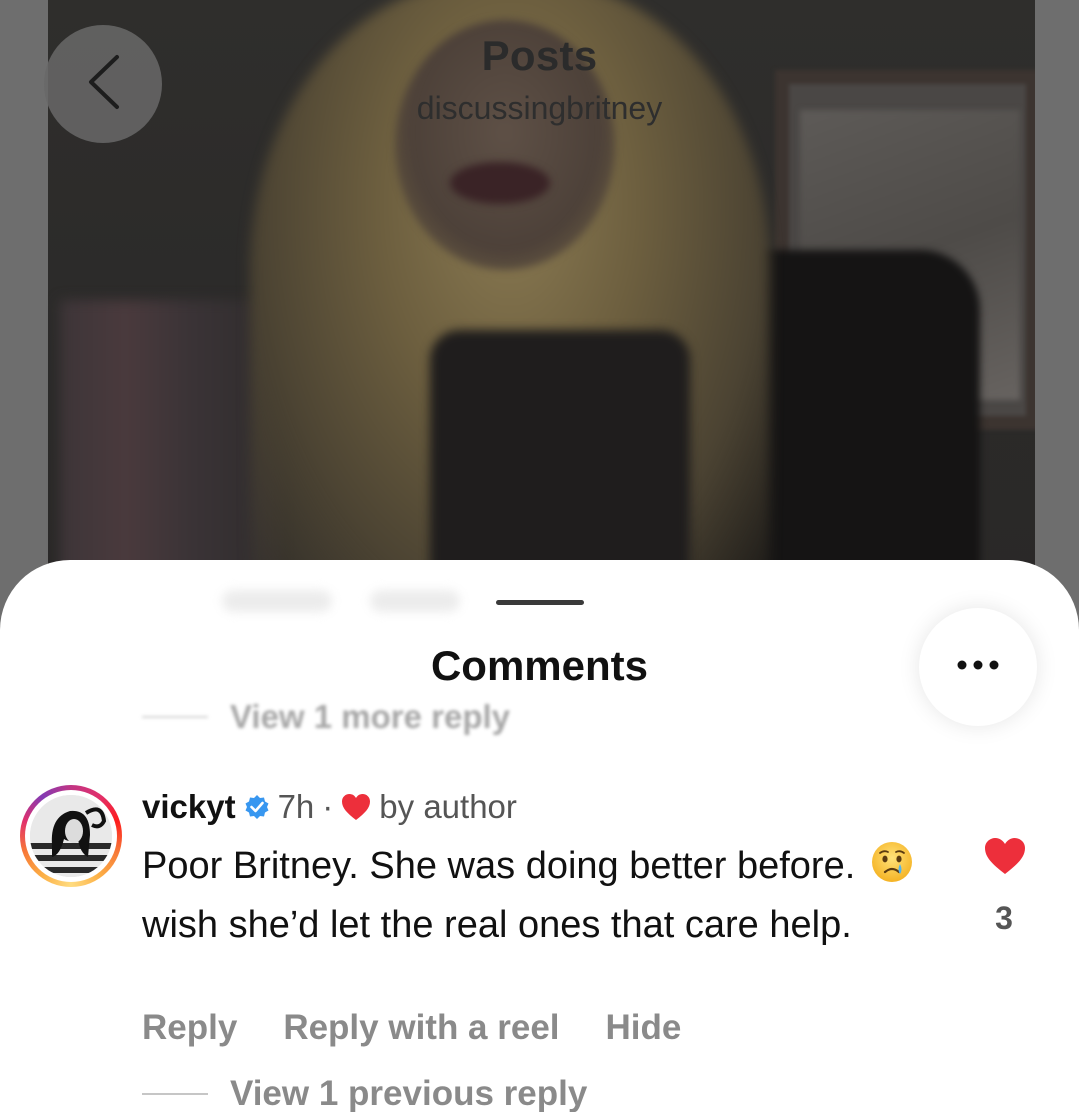 This screenshot has height=1112, width=1079. I want to click on comments-title: Comments, so click(539, 665).